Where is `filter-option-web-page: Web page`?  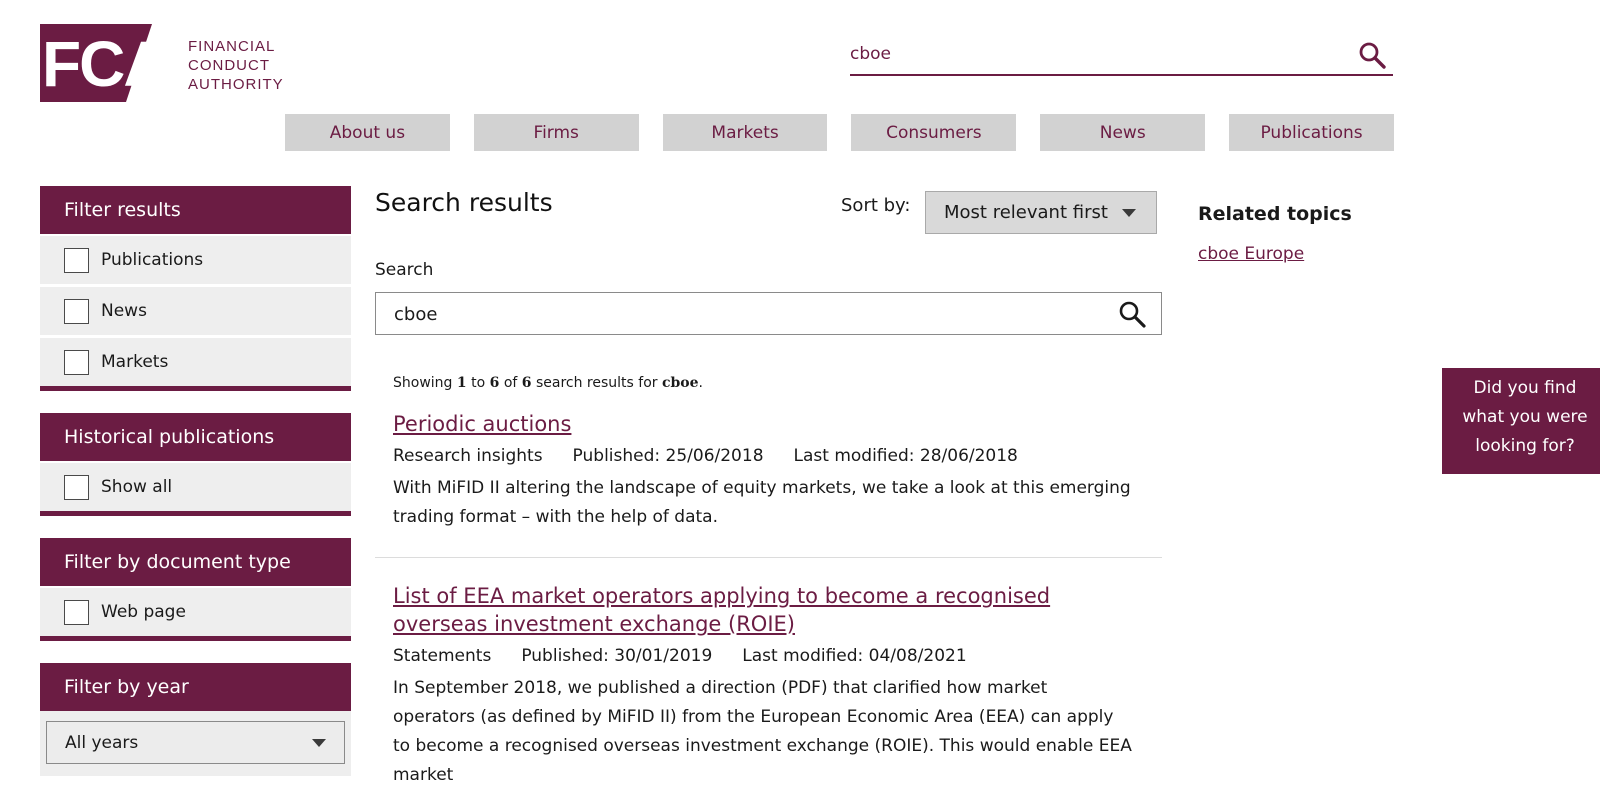
filter-option-web-page: Web page is located at coordinates (195, 612).